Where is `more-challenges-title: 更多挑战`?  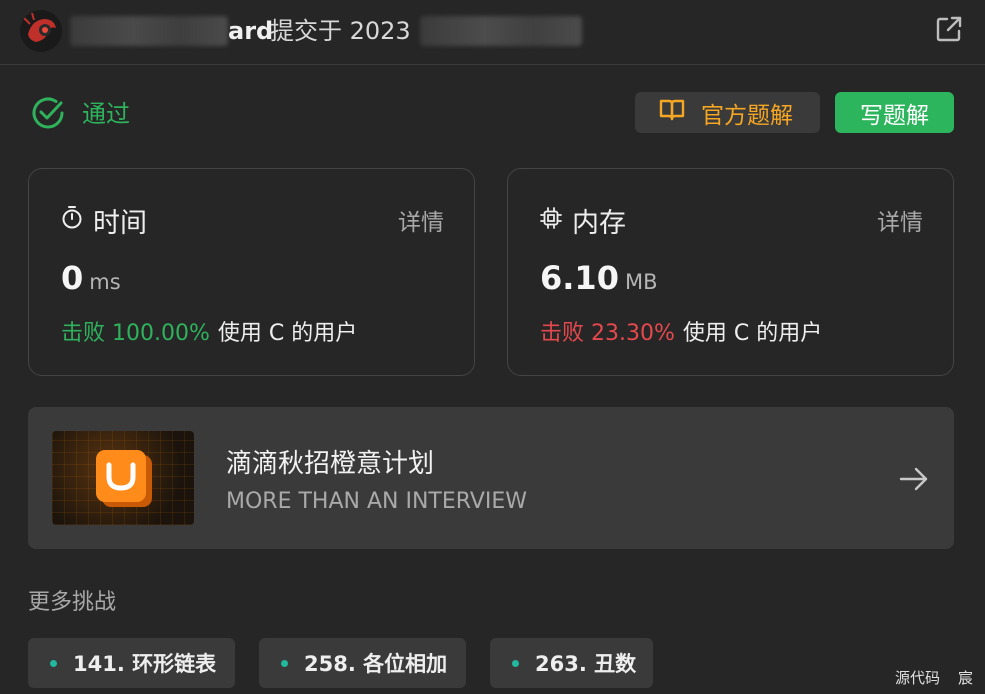 more-challenges-title: 更多挑战 is located at coordinates (72, 602).